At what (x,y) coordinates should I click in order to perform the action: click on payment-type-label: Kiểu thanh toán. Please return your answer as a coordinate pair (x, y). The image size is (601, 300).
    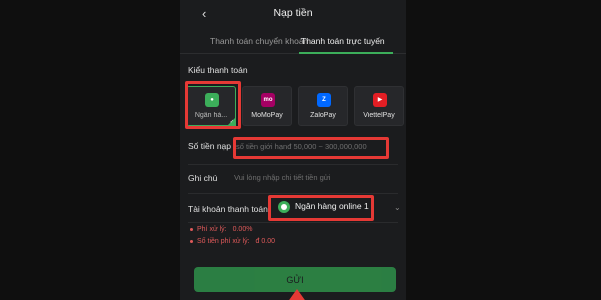
    Looking at the image, I should click on (218, 70).